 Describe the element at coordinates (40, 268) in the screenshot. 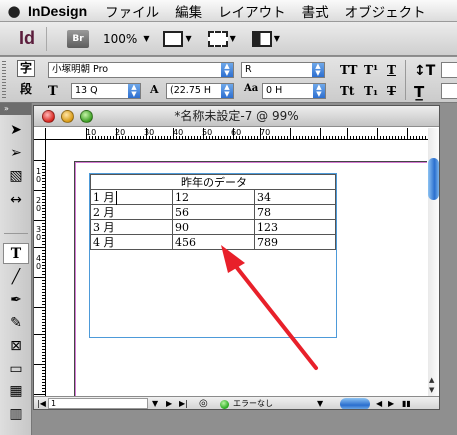

I see `vertical-ruler: 1 02 03 04 0` at that location.